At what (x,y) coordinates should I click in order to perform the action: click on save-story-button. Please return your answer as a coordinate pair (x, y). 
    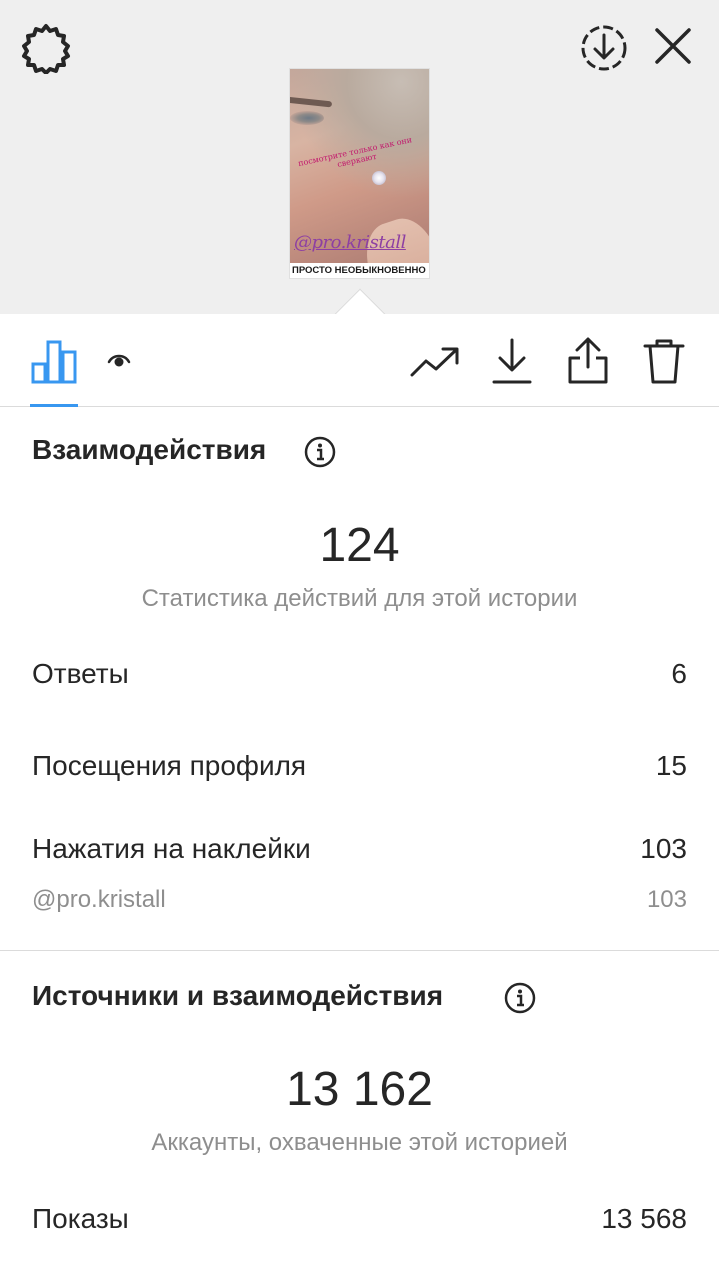
    Looking at the image, I should click on (604, 48).